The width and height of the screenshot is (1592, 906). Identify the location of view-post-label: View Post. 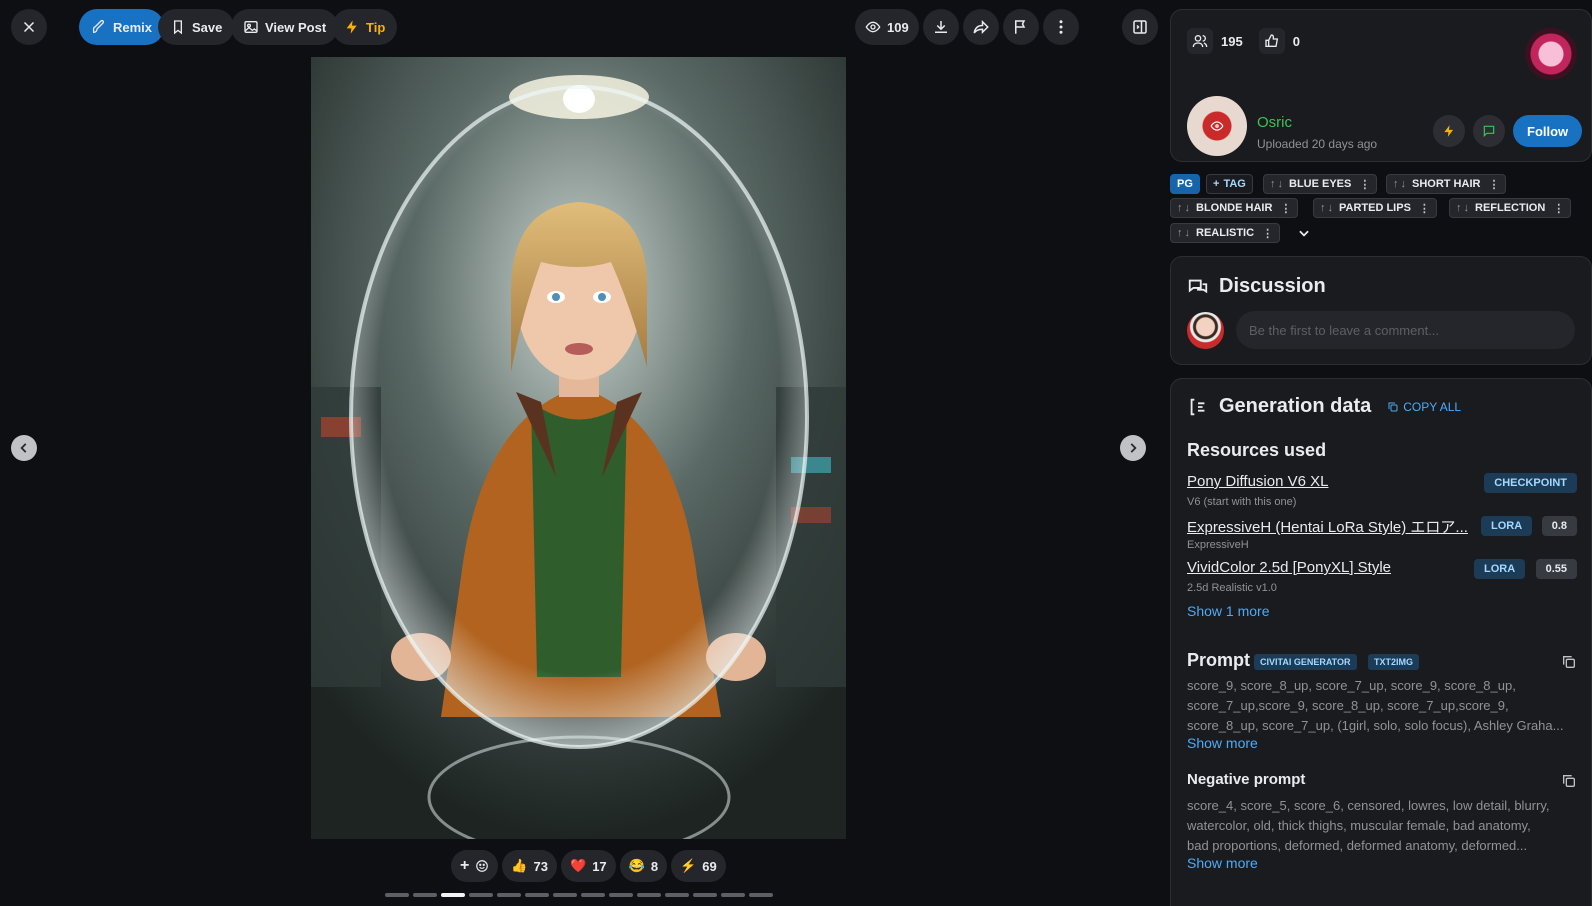
(296, 27).